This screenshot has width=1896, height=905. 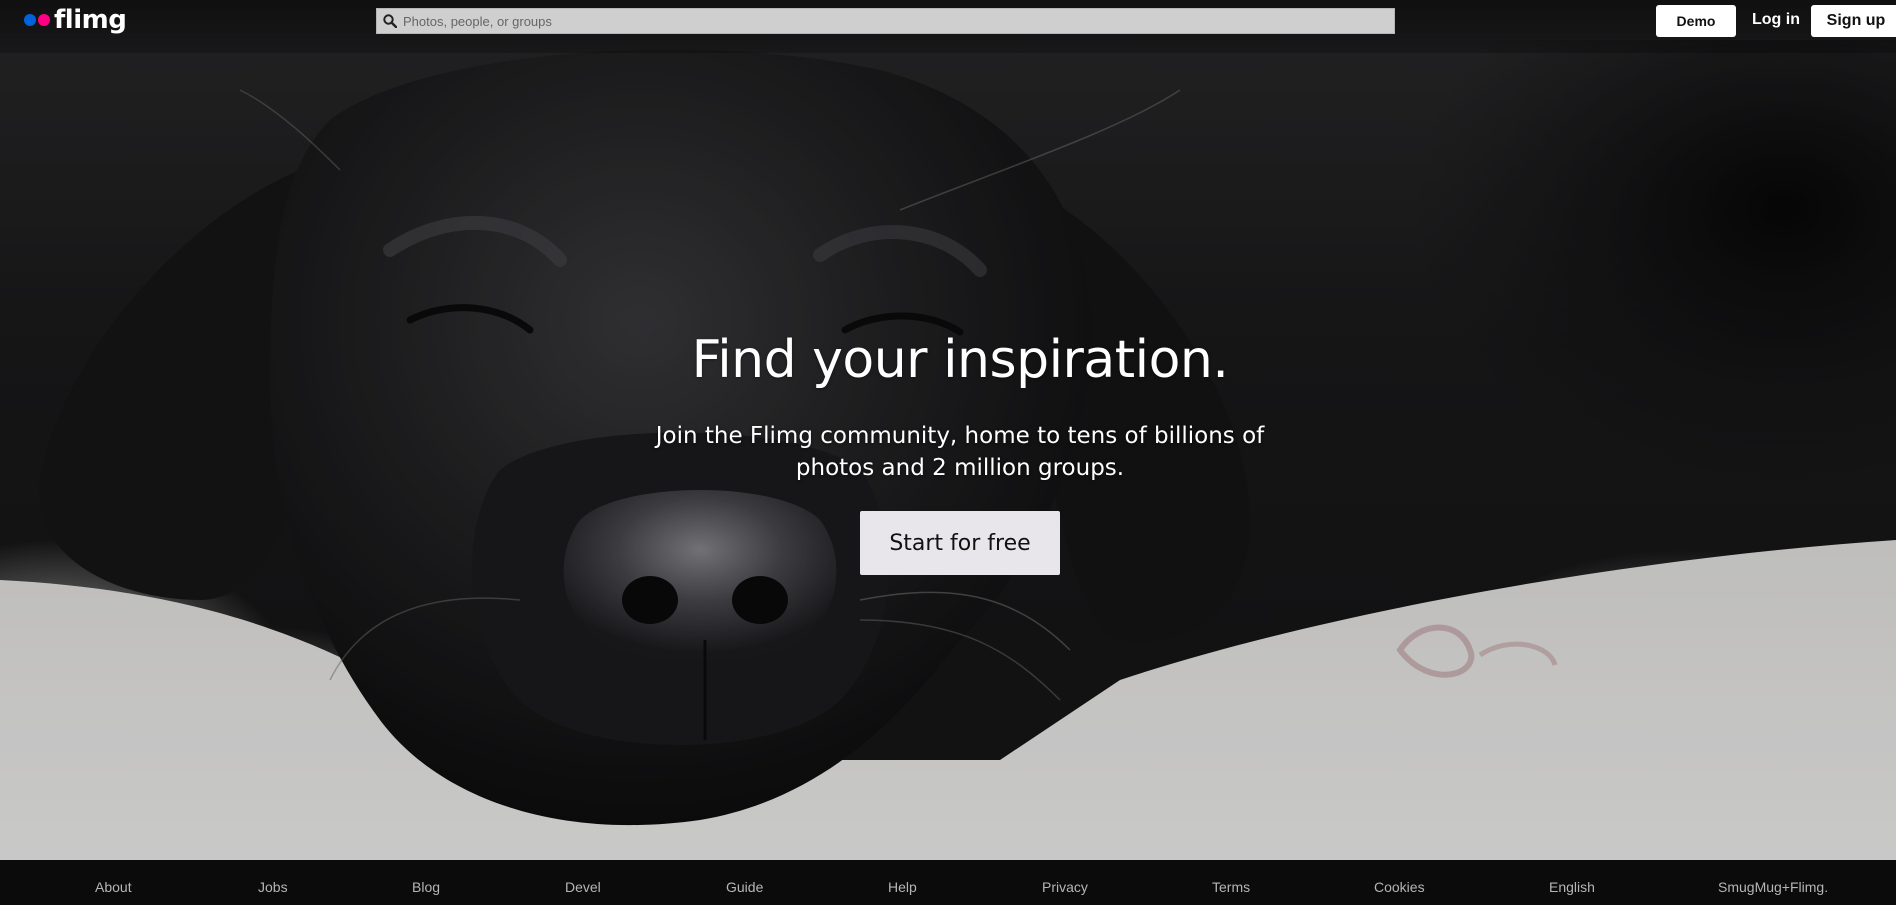 What do you see at coordinates (883, 21) in the screenshot?
I see `search-input` at bounding box center [883, 21].